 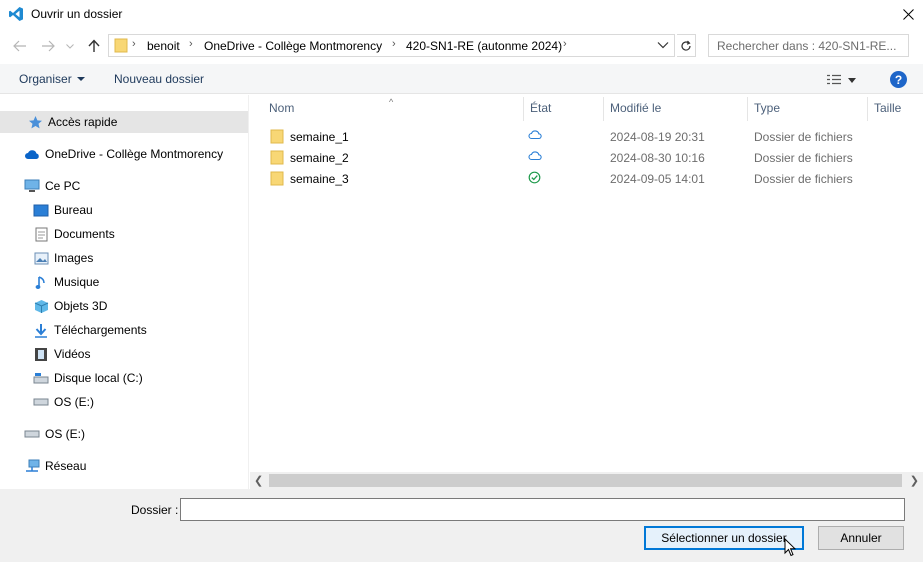 I want to click on forward-button, so click(x=48, y=46).